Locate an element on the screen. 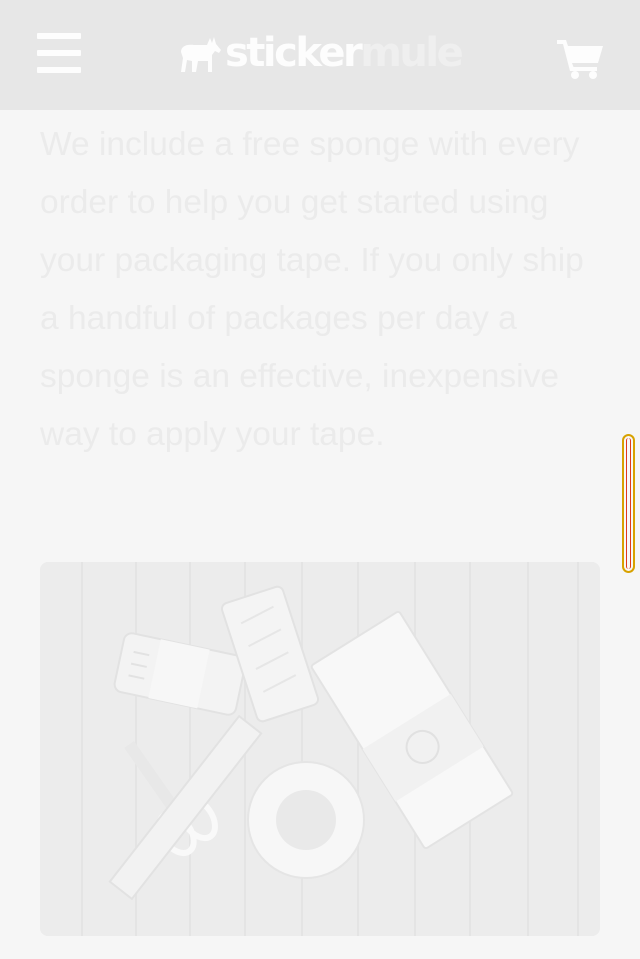 The width and height of the screenshot is (640, 959). site-header: stickermule is located at coordinates (320, 55).